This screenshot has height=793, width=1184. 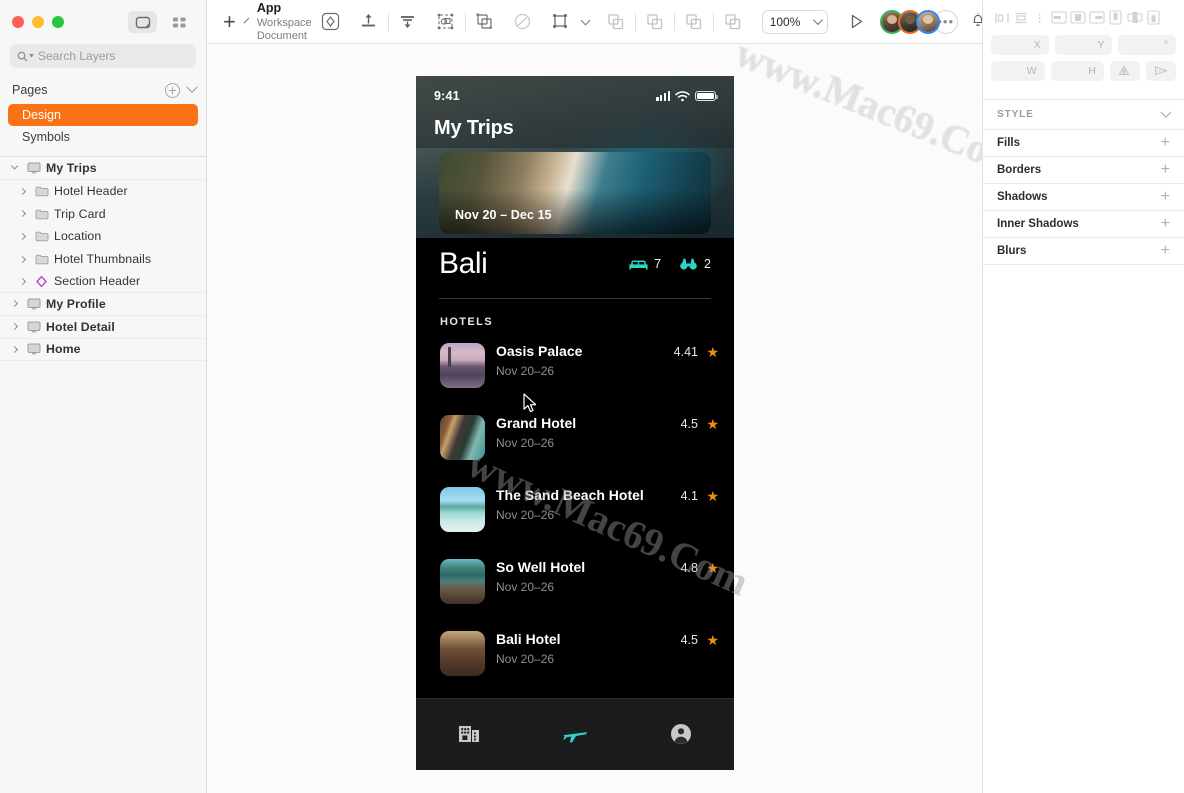 What do you see at coordinates (467, 322) in the screenshot?
I see `section-label-hotels: HOTELS` at bounding box center [467, 322].